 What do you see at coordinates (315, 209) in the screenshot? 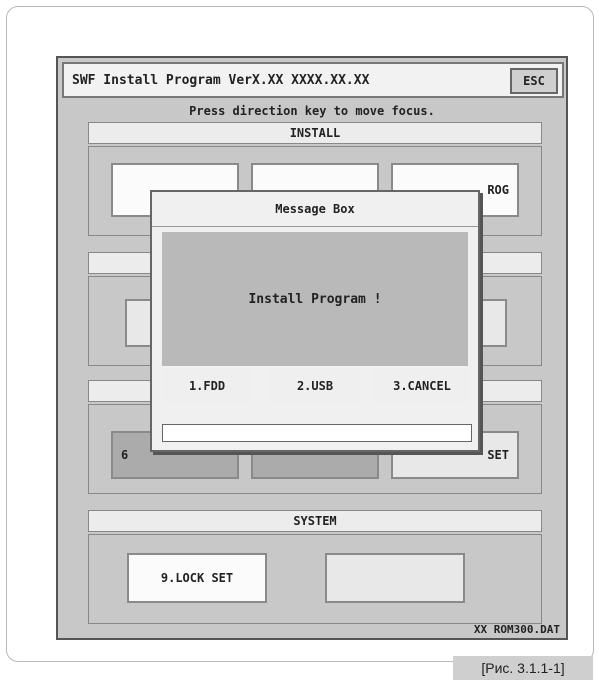
I see `message-box-title: Message Box` at bounding box center [315, 209].